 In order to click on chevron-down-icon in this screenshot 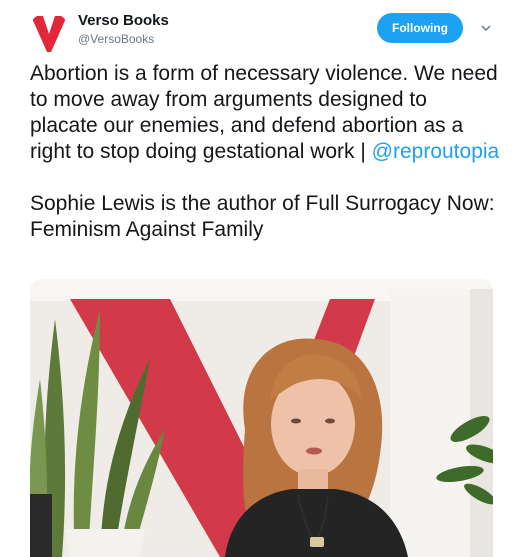, I will do `click(486, 28)`.